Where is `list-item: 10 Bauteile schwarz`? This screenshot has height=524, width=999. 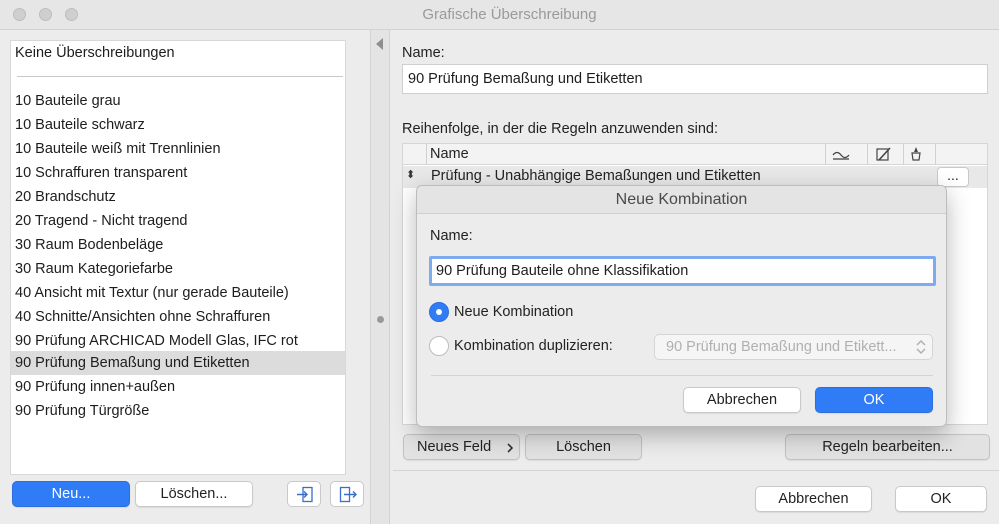 list-item: 10 Bauteile schwarz is located at coordinates (178, 125).